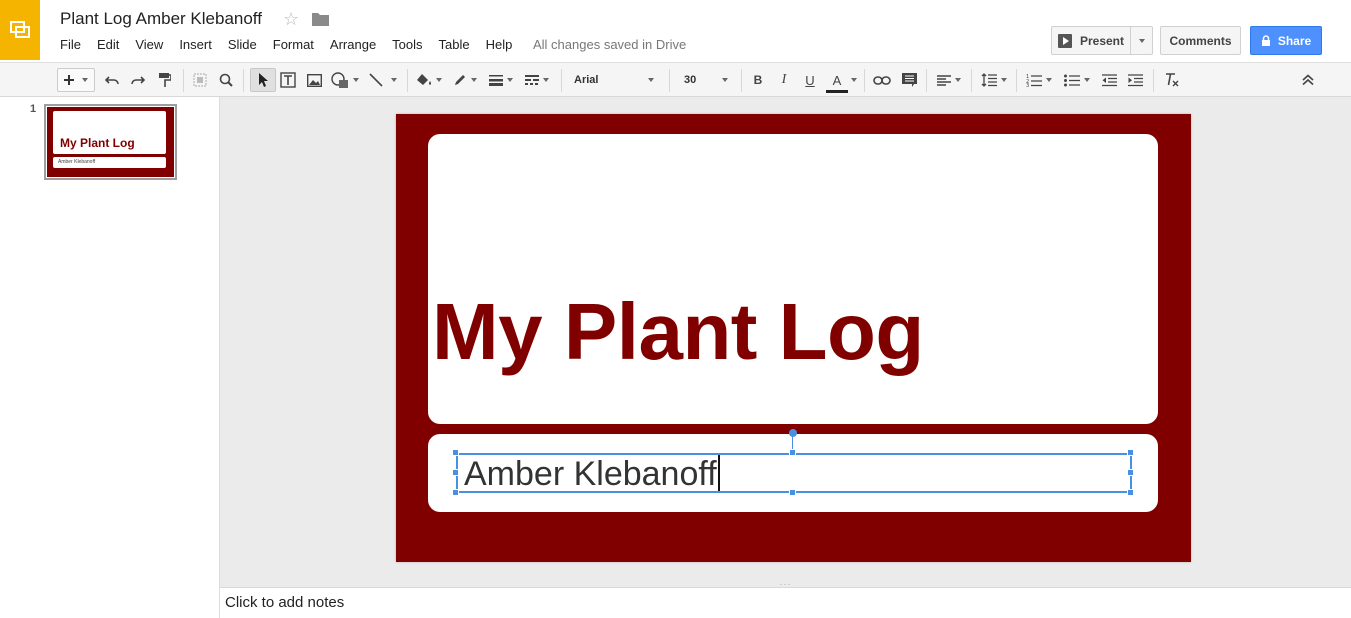  Describe the element at coordinates (195, 46) in the screenshot. I see `menu-insert: Insert` at that location.